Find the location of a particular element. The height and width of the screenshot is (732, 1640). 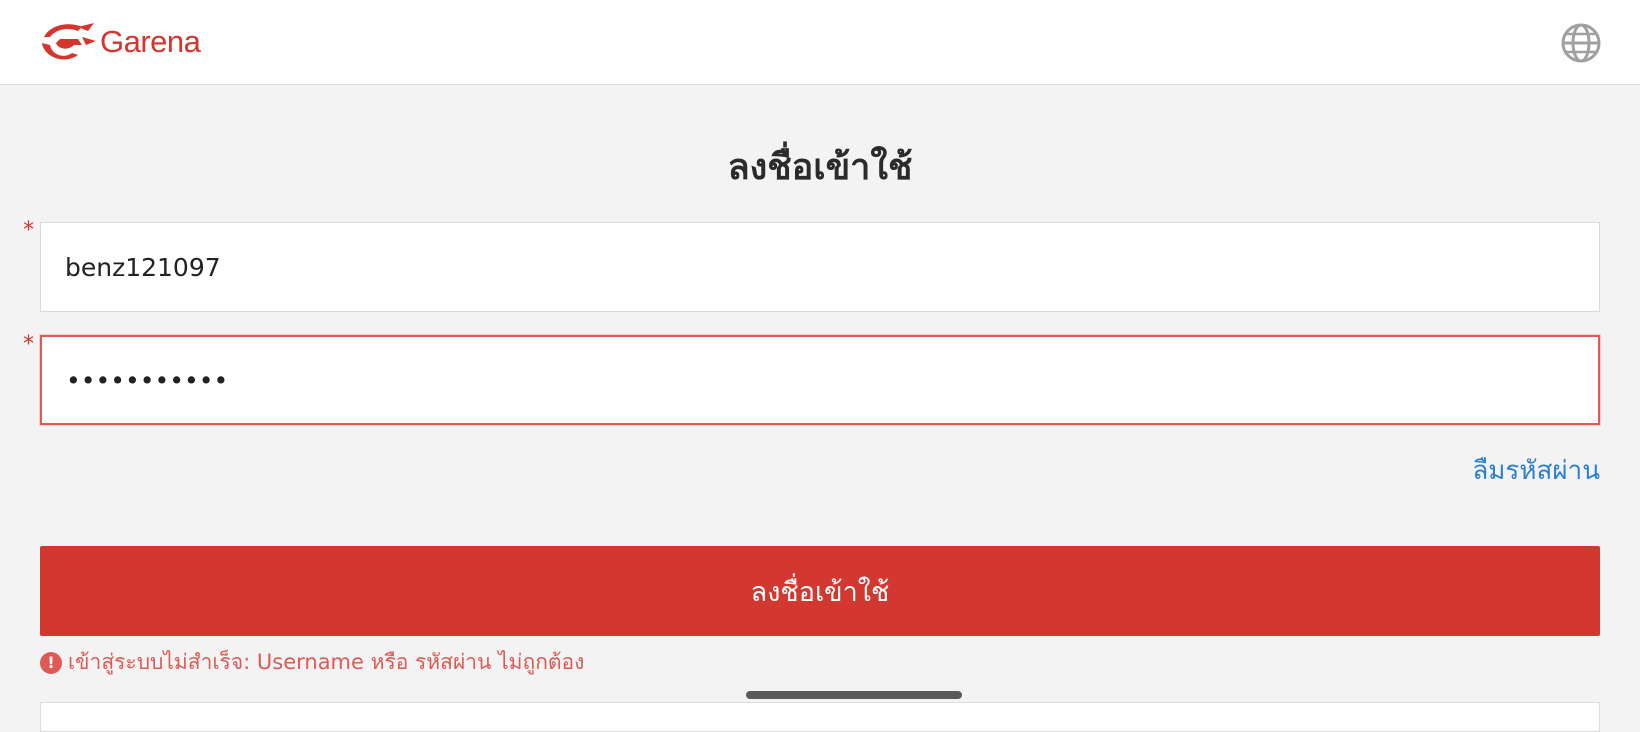

scrollbar is located at coordinates (854, 695).